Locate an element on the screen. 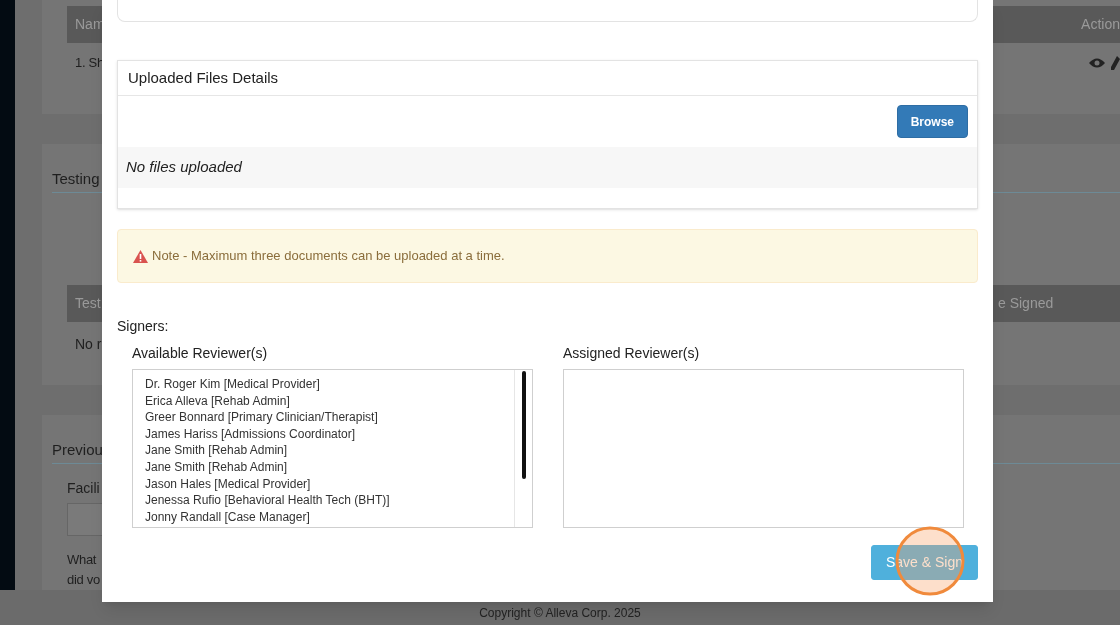 The width and height of the screenshot is (1120, 625). browse-button: Browse is located at coordinates (932, 121).